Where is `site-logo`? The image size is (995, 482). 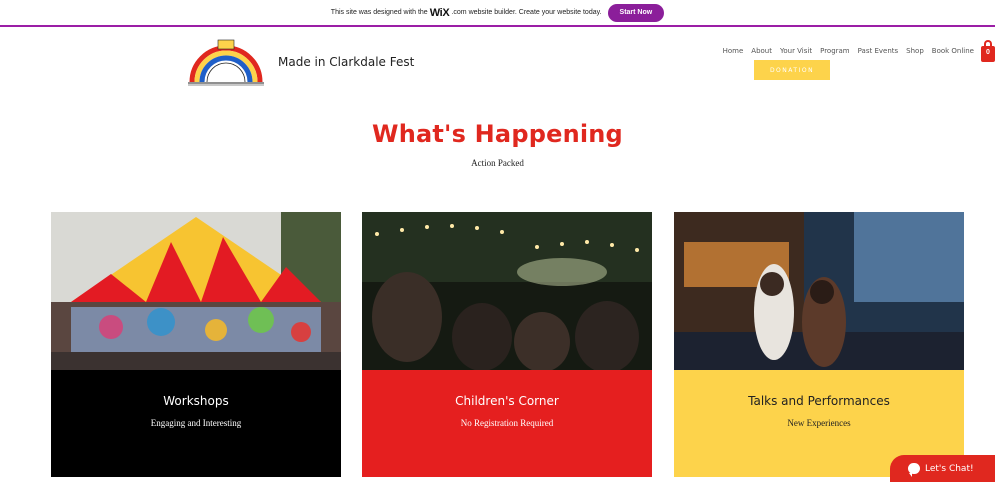 site-logo is located at coordinates (226, 62).